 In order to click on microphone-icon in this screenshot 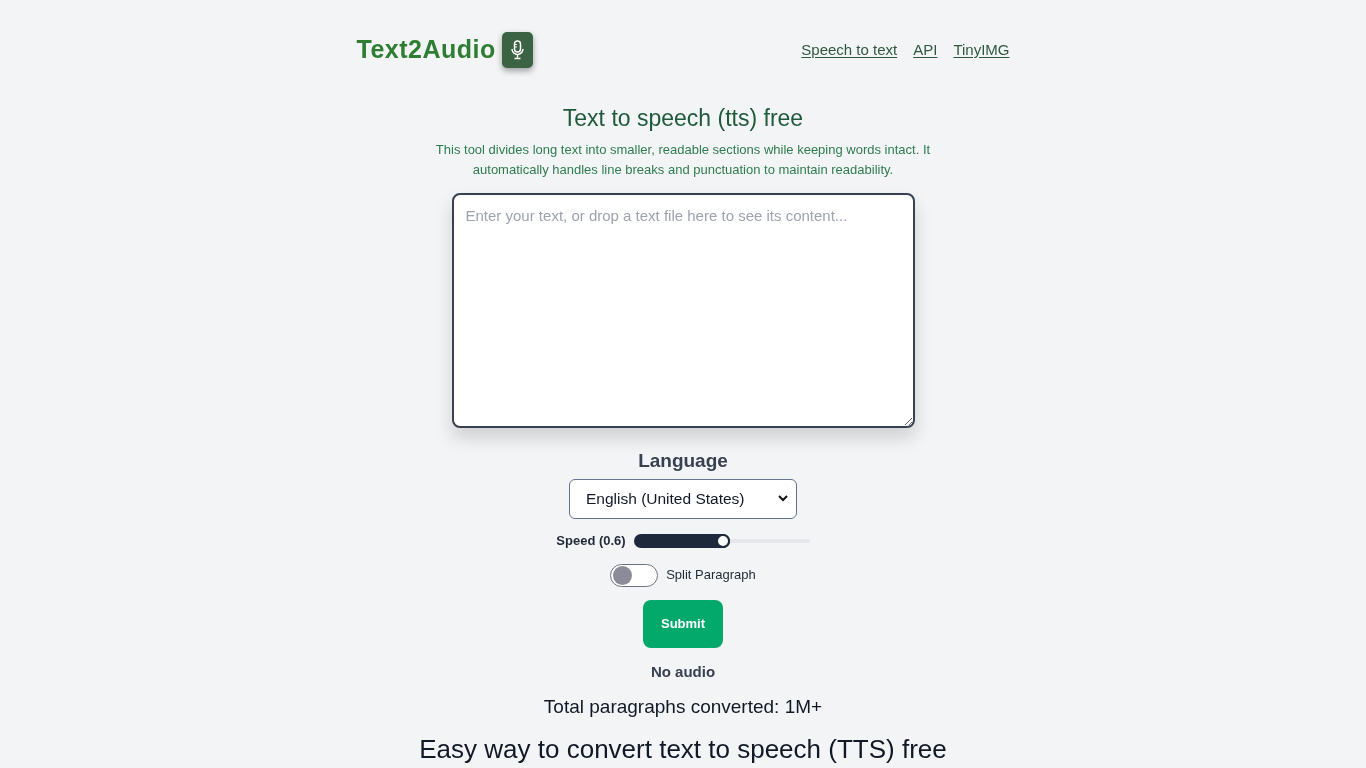, I will do `click(517, 49)`.